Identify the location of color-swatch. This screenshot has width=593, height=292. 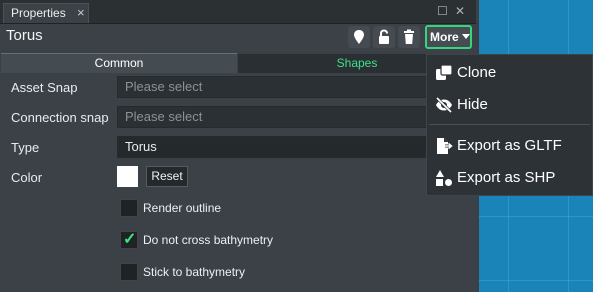
(127, 176).